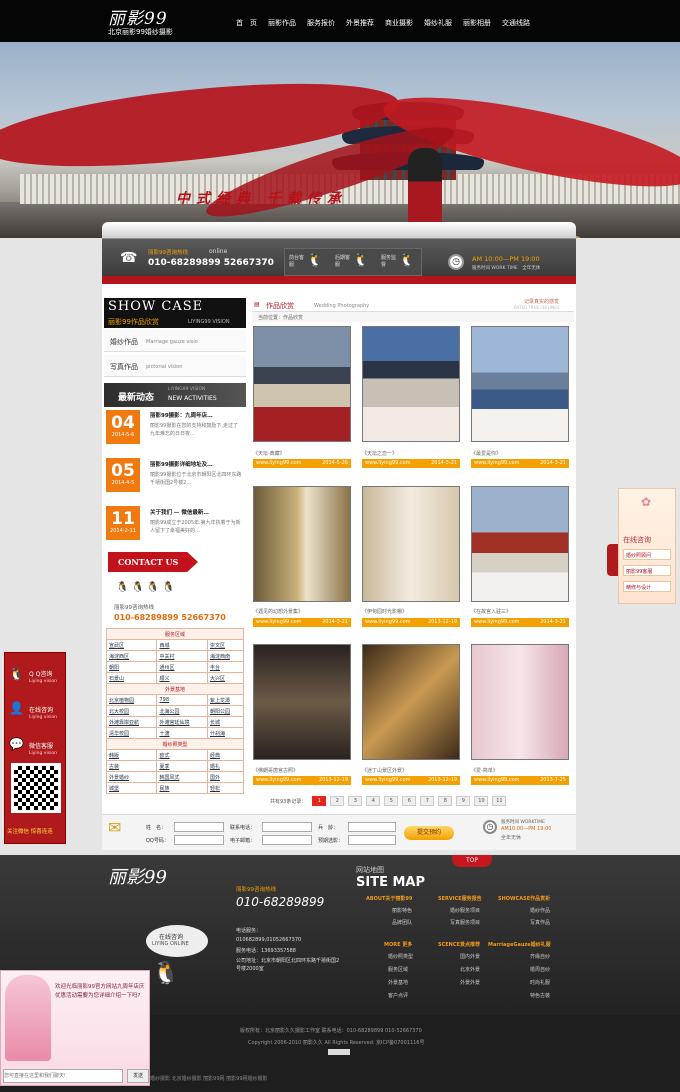 This screenshot has width=680, height=1092. Describe the element at coordinates (540, 995) in the screenshot. I see `sitemap-link: 特色古装` at that location.